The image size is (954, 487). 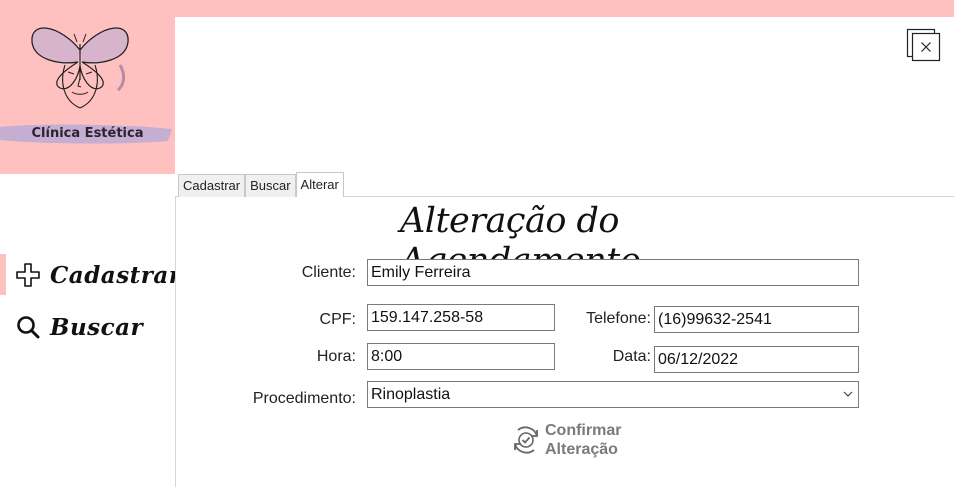 What do you see at coordinates (848, 394) in the screenshot?
I see `chevron-down-icon` at bounding box center [848, 394].